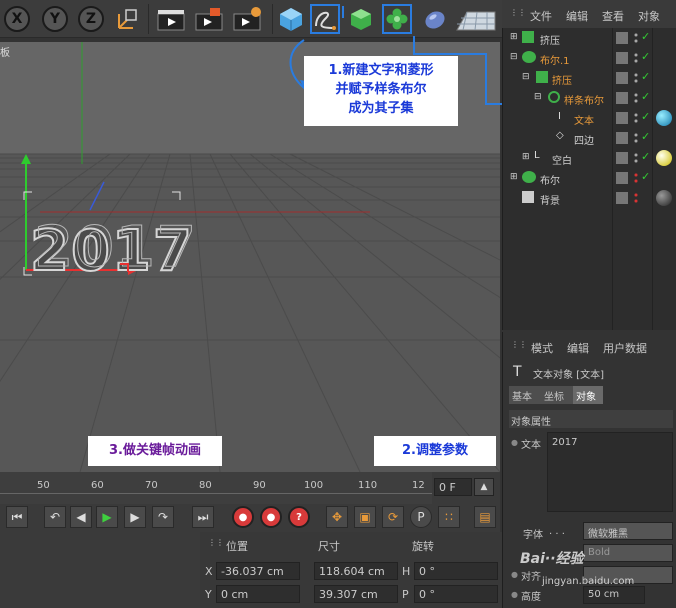 Image resolution: width=676 pixels, height=608 pixels. I want to click on am-menu-edit: 编辑, so click(578, 348).